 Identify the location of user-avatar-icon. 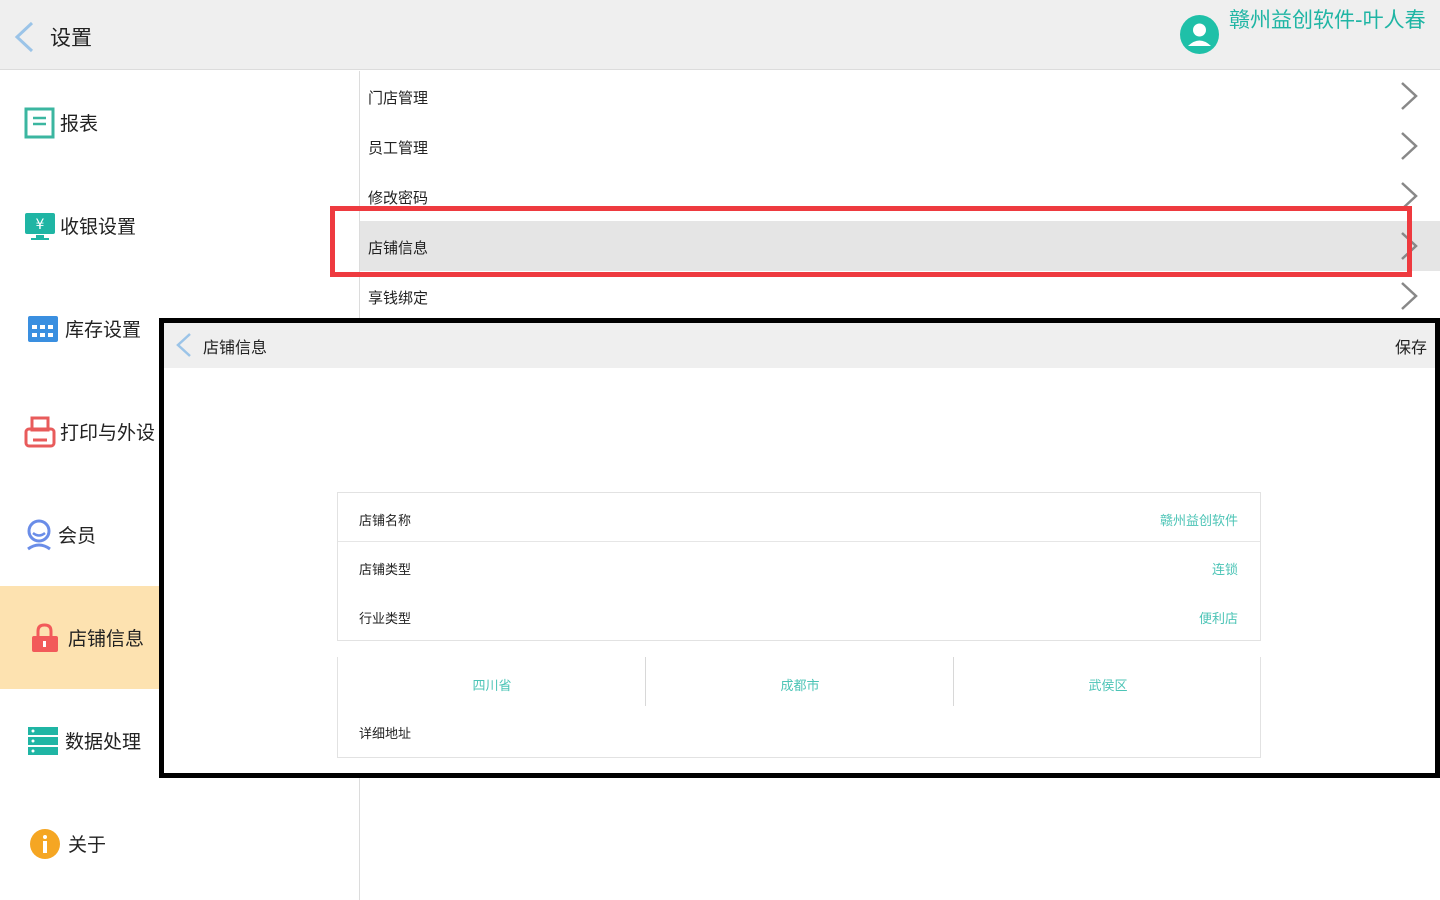
(1199, 34).